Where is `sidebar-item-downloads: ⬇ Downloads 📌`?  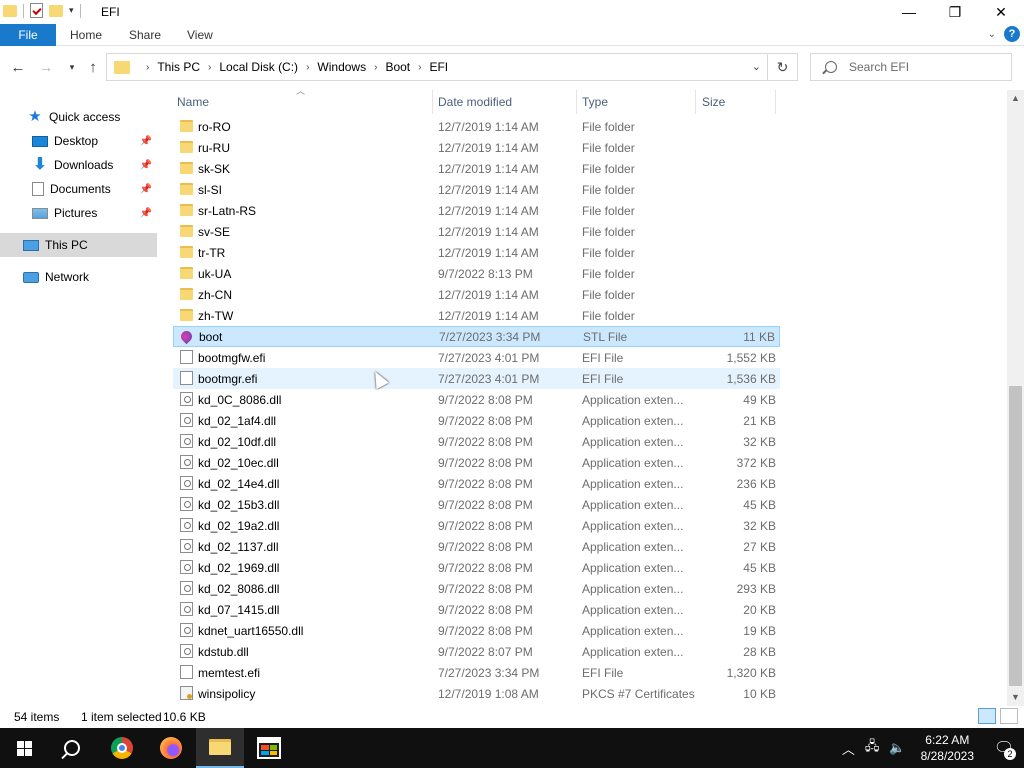 sidebar-item-downloads: ⬇ Downloads 📌 is located at coordinates (78, 165).